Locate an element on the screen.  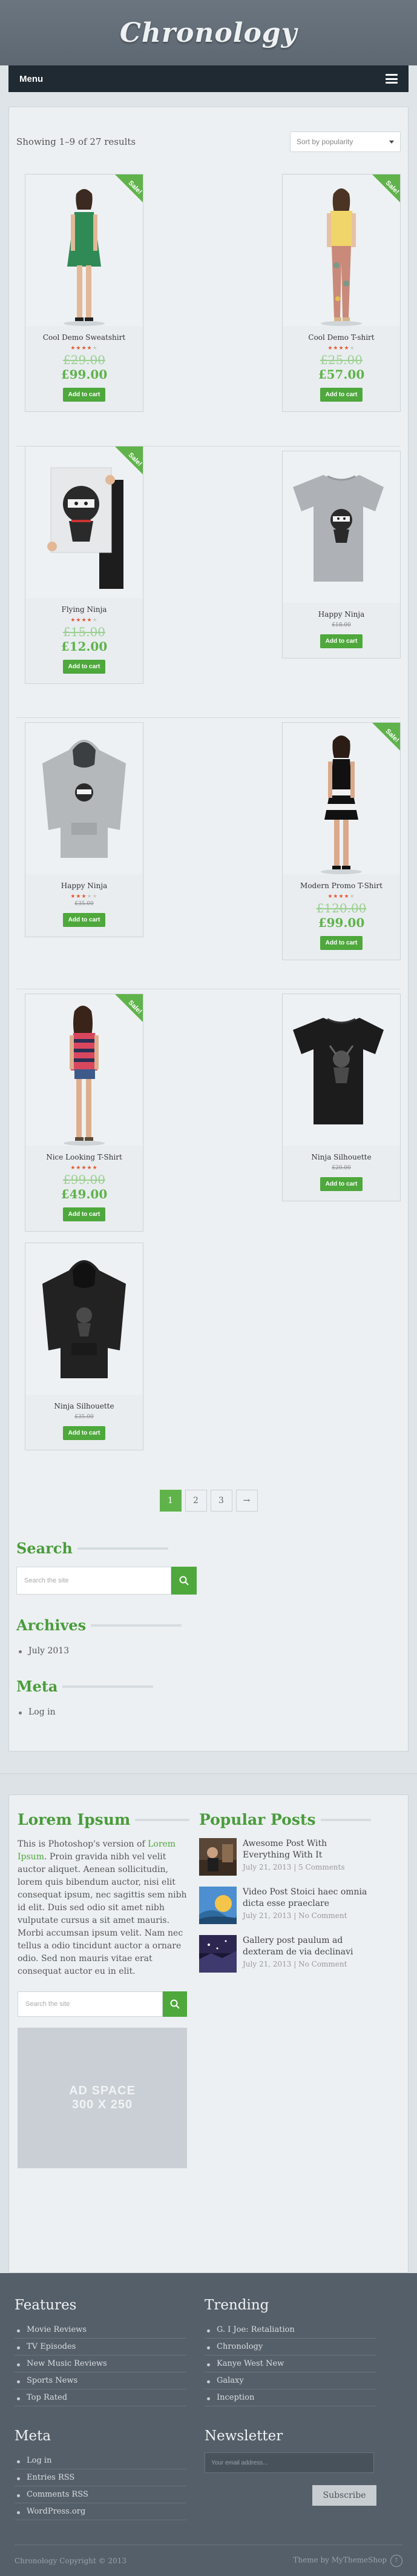
footer-link: Inception is located at coordinates (290, 2397).